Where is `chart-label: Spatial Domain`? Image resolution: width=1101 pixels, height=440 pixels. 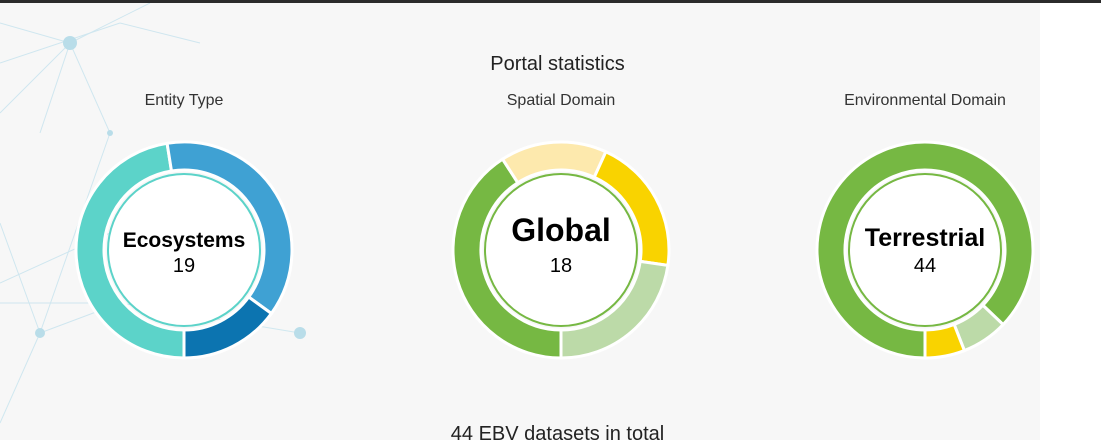
chart-label: Spatial Domain is located at coordinates (561, 100).